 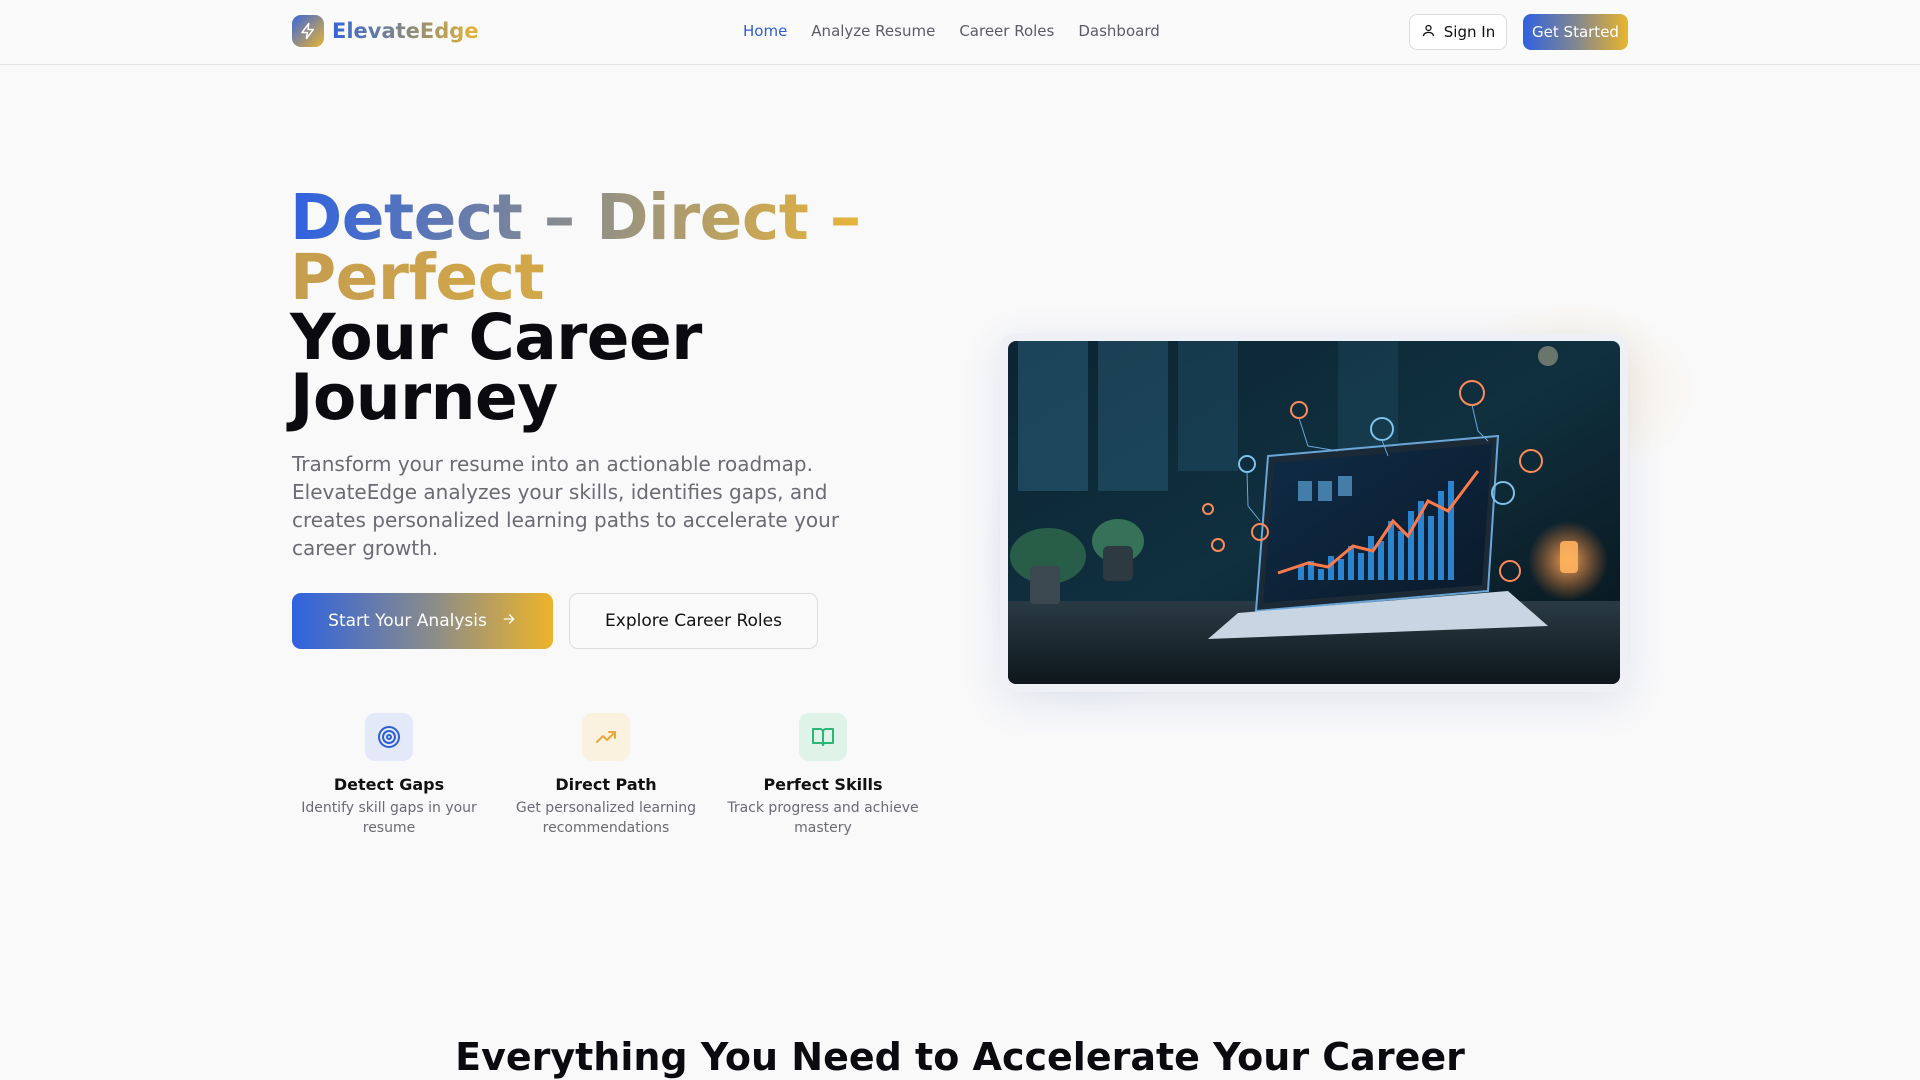 I want to click on book-open-icon, so click(x=823, y=737).